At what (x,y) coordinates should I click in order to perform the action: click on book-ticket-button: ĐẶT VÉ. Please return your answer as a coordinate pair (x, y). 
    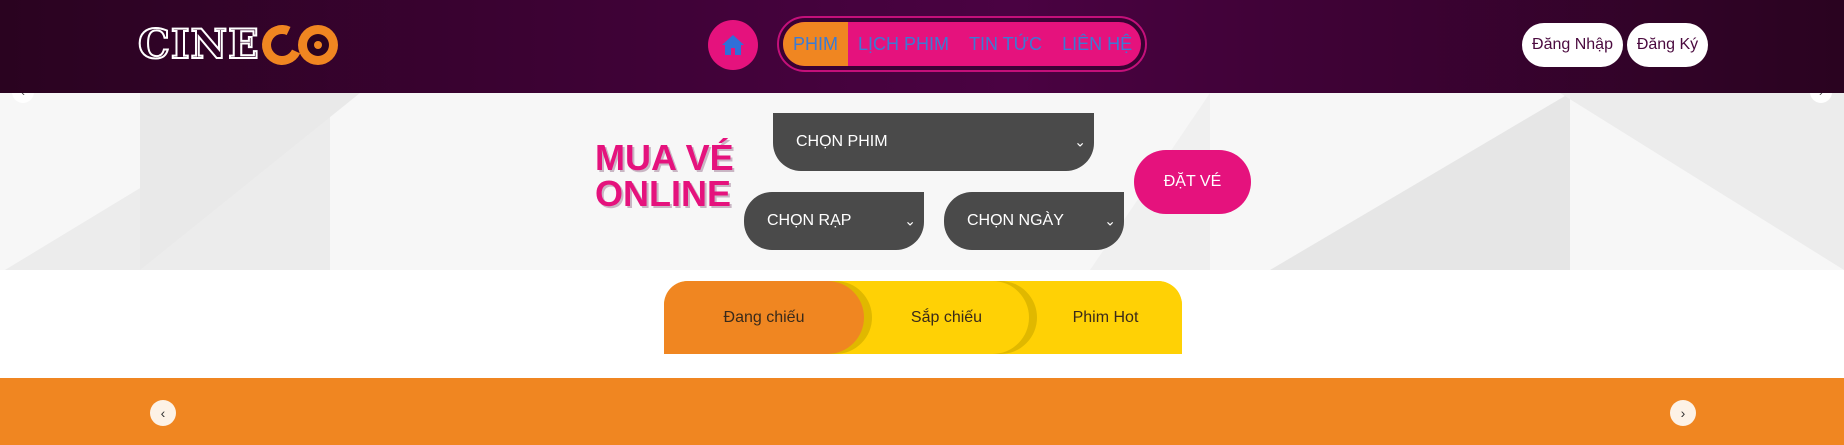
    Looking at the image, I should click on (1192, 182).